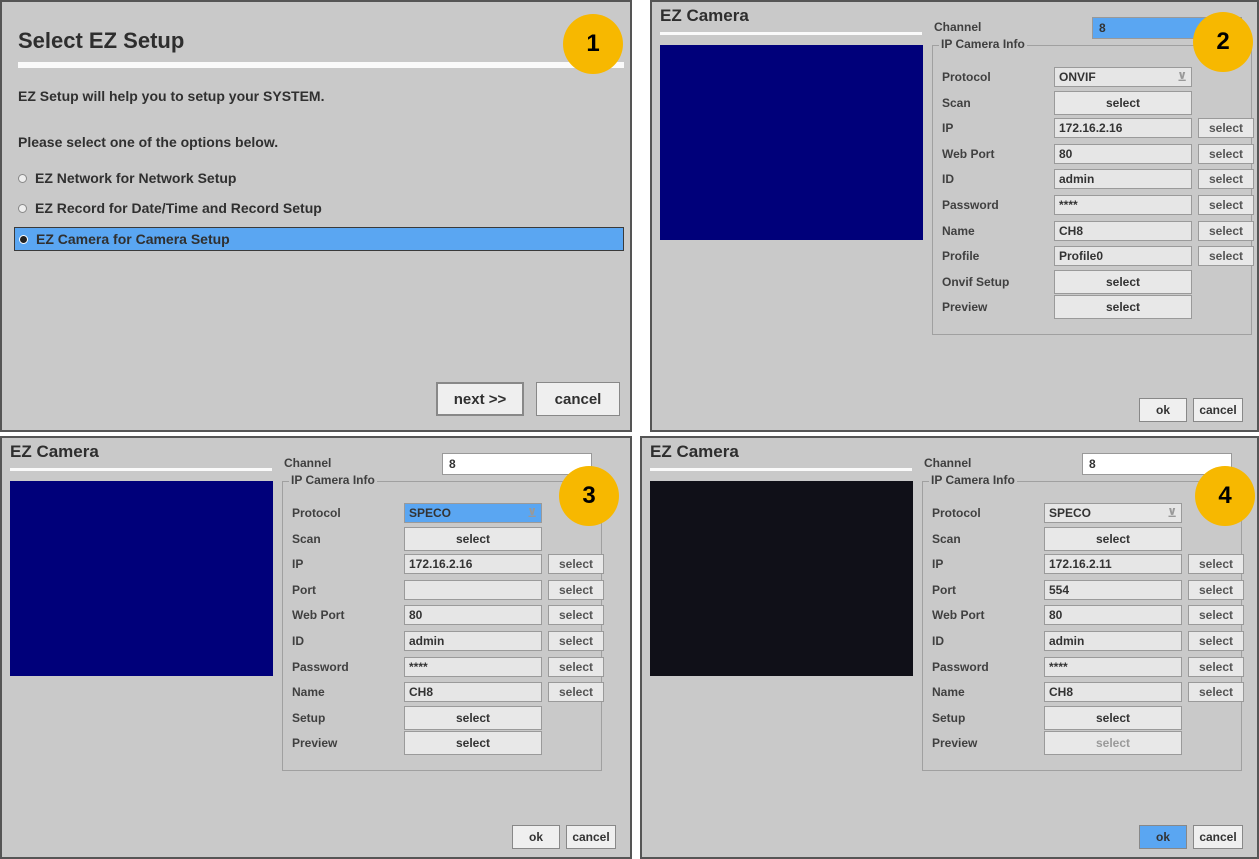 Image resolution: width=1259 pixels, height=859 pixels. Describe the element at coordinates (961, 256) in the screenshot. I see `profile-label: Profile` at that location.